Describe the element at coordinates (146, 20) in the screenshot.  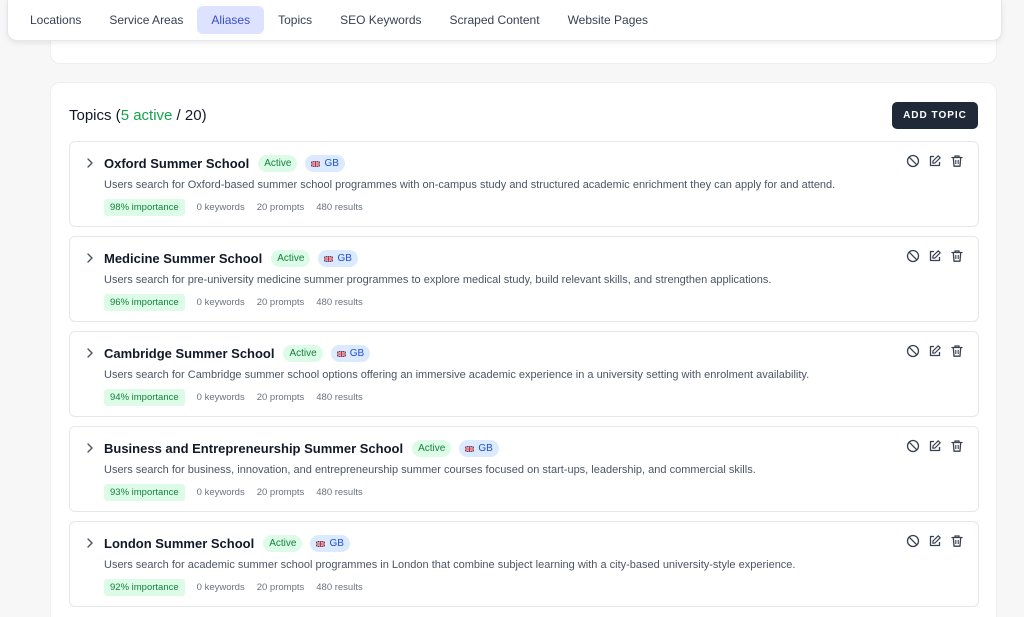
I see `tab-service-areas: Service Areas` at that location.